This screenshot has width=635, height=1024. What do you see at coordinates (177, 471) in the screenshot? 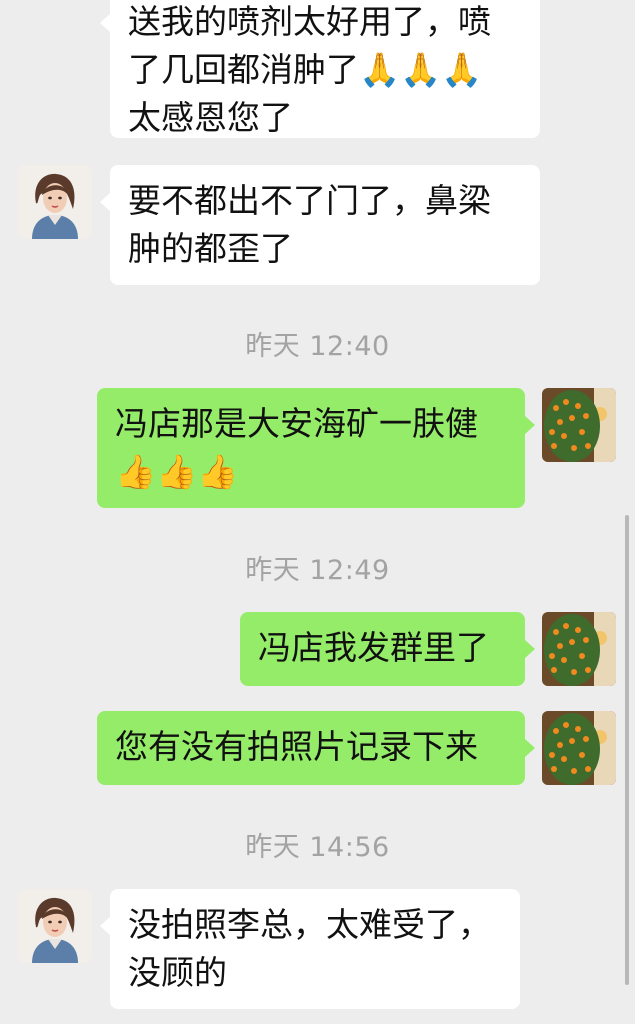
I see `message-line: 👍👍👍` at bounding box center [177, 471].